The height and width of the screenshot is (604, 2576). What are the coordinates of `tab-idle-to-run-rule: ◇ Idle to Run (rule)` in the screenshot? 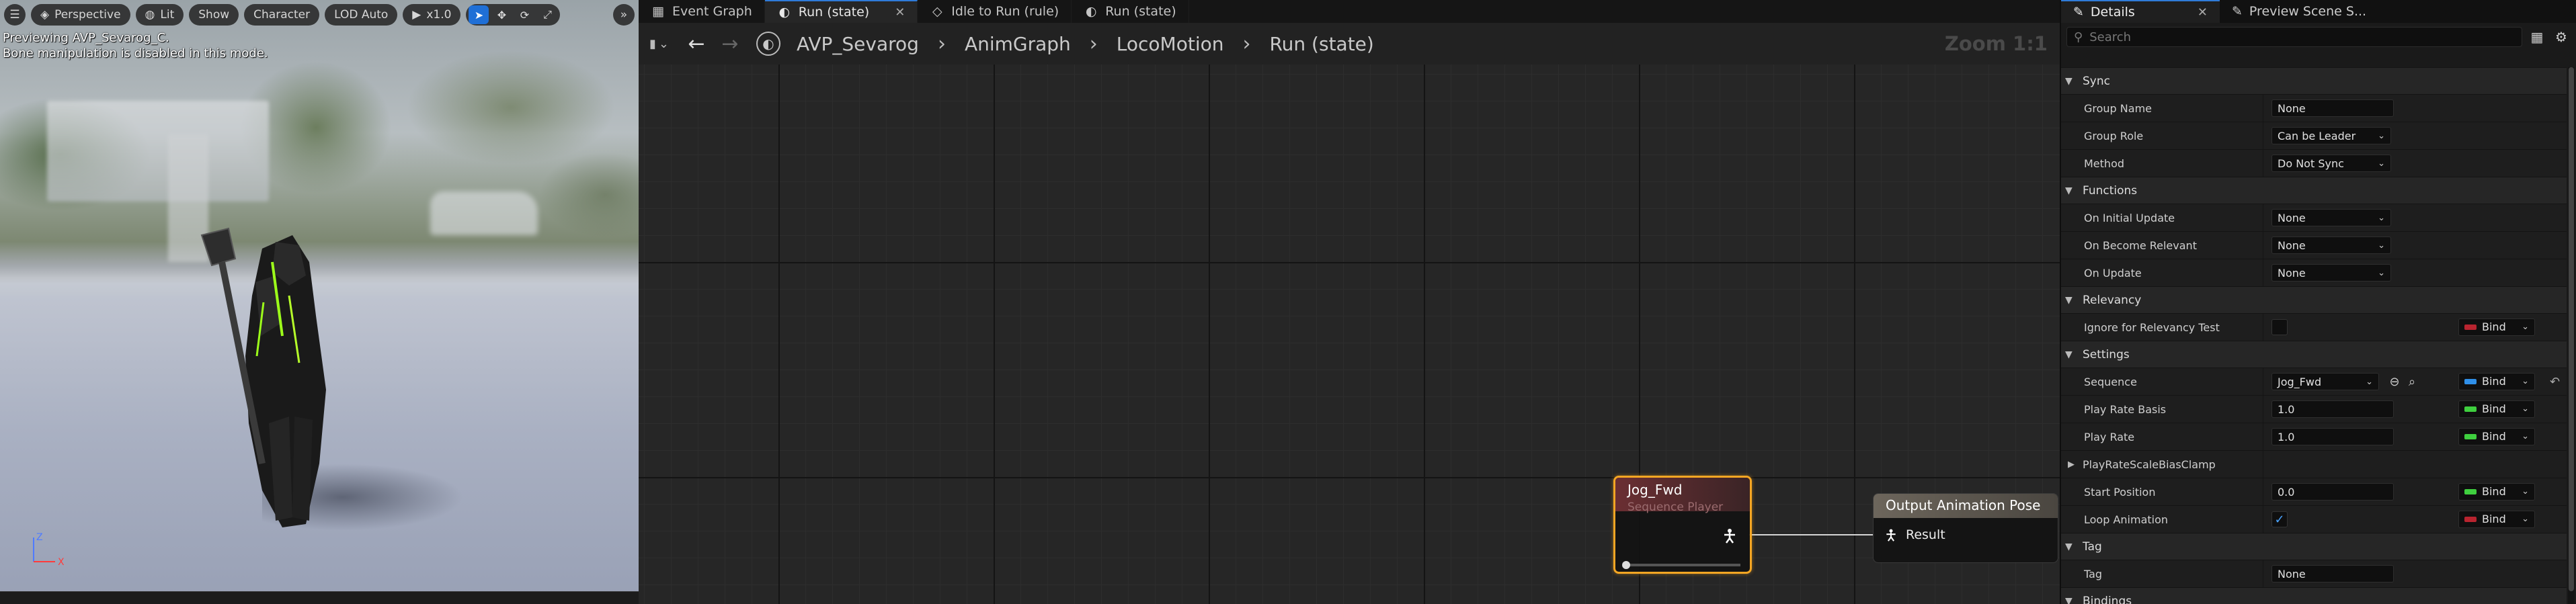 It's located at (995, 11).